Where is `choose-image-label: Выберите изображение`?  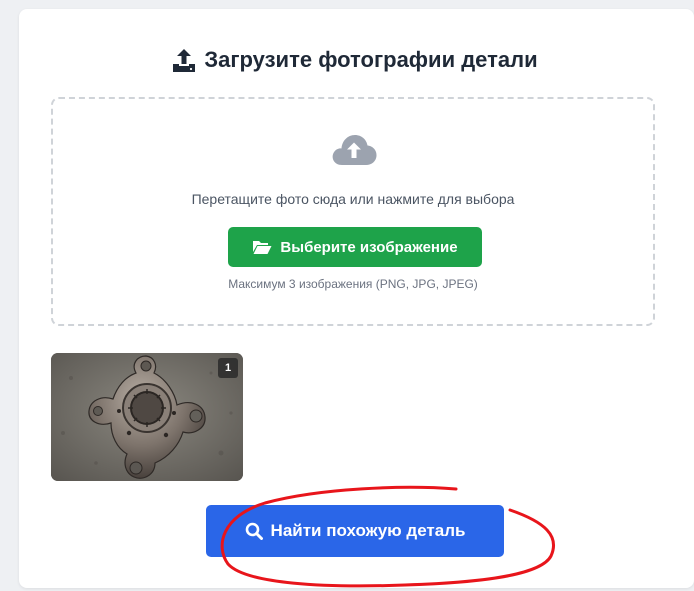 choose-image-label: Выберите изображение is located at coordinates (369, 247).